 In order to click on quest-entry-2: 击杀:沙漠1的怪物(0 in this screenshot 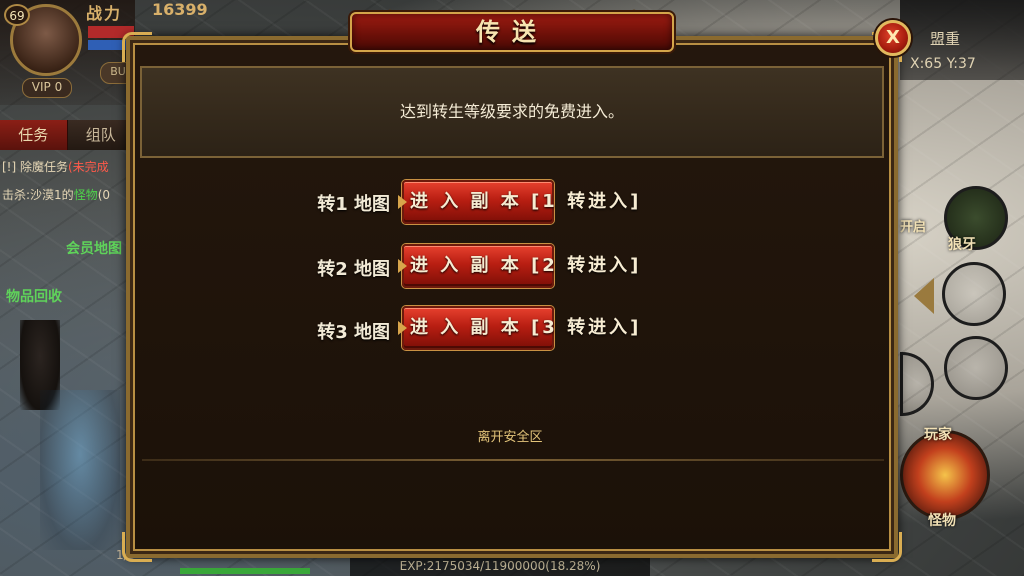, I will do `click(56, 194)`.